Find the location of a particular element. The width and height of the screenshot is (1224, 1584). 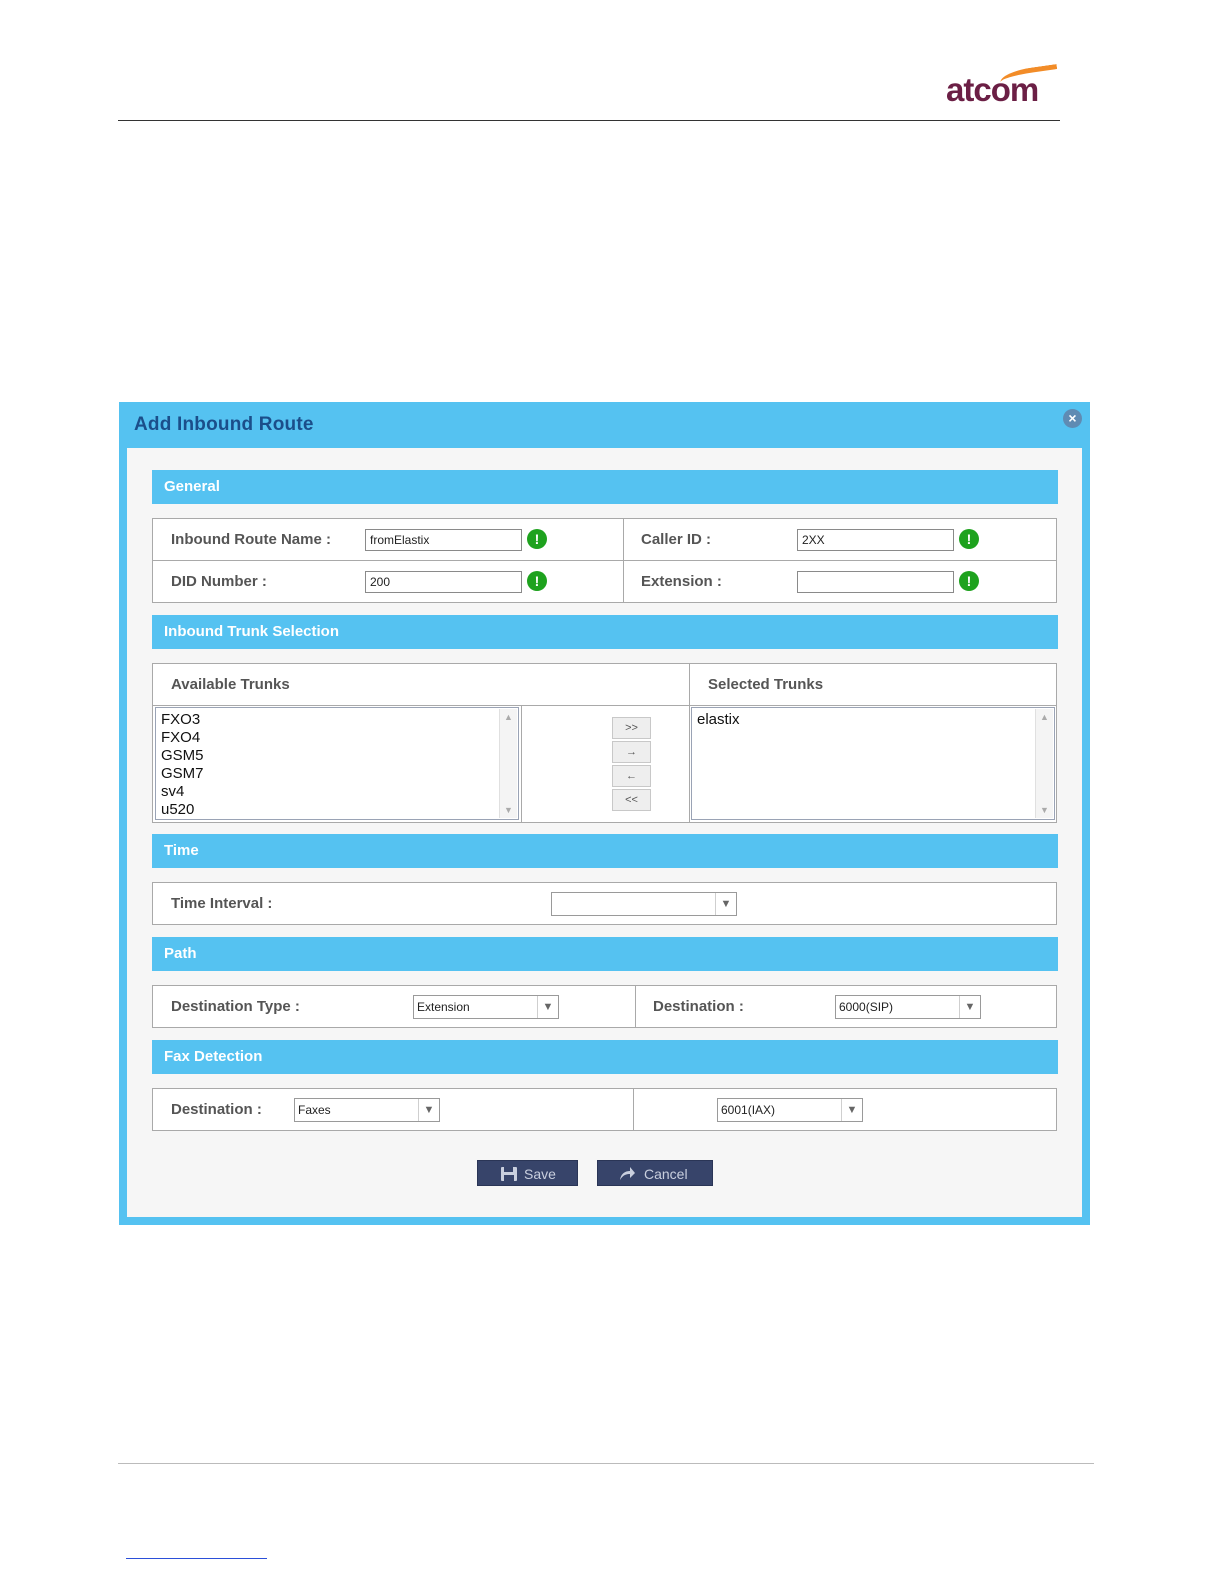

available-trunks-label: Available Trunks is located at coordinates (230, 684).